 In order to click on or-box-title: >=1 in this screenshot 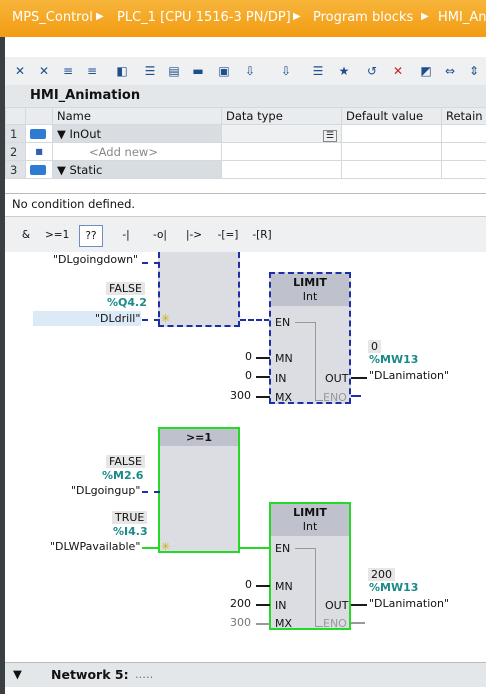, I will do `click(199, 437)`.